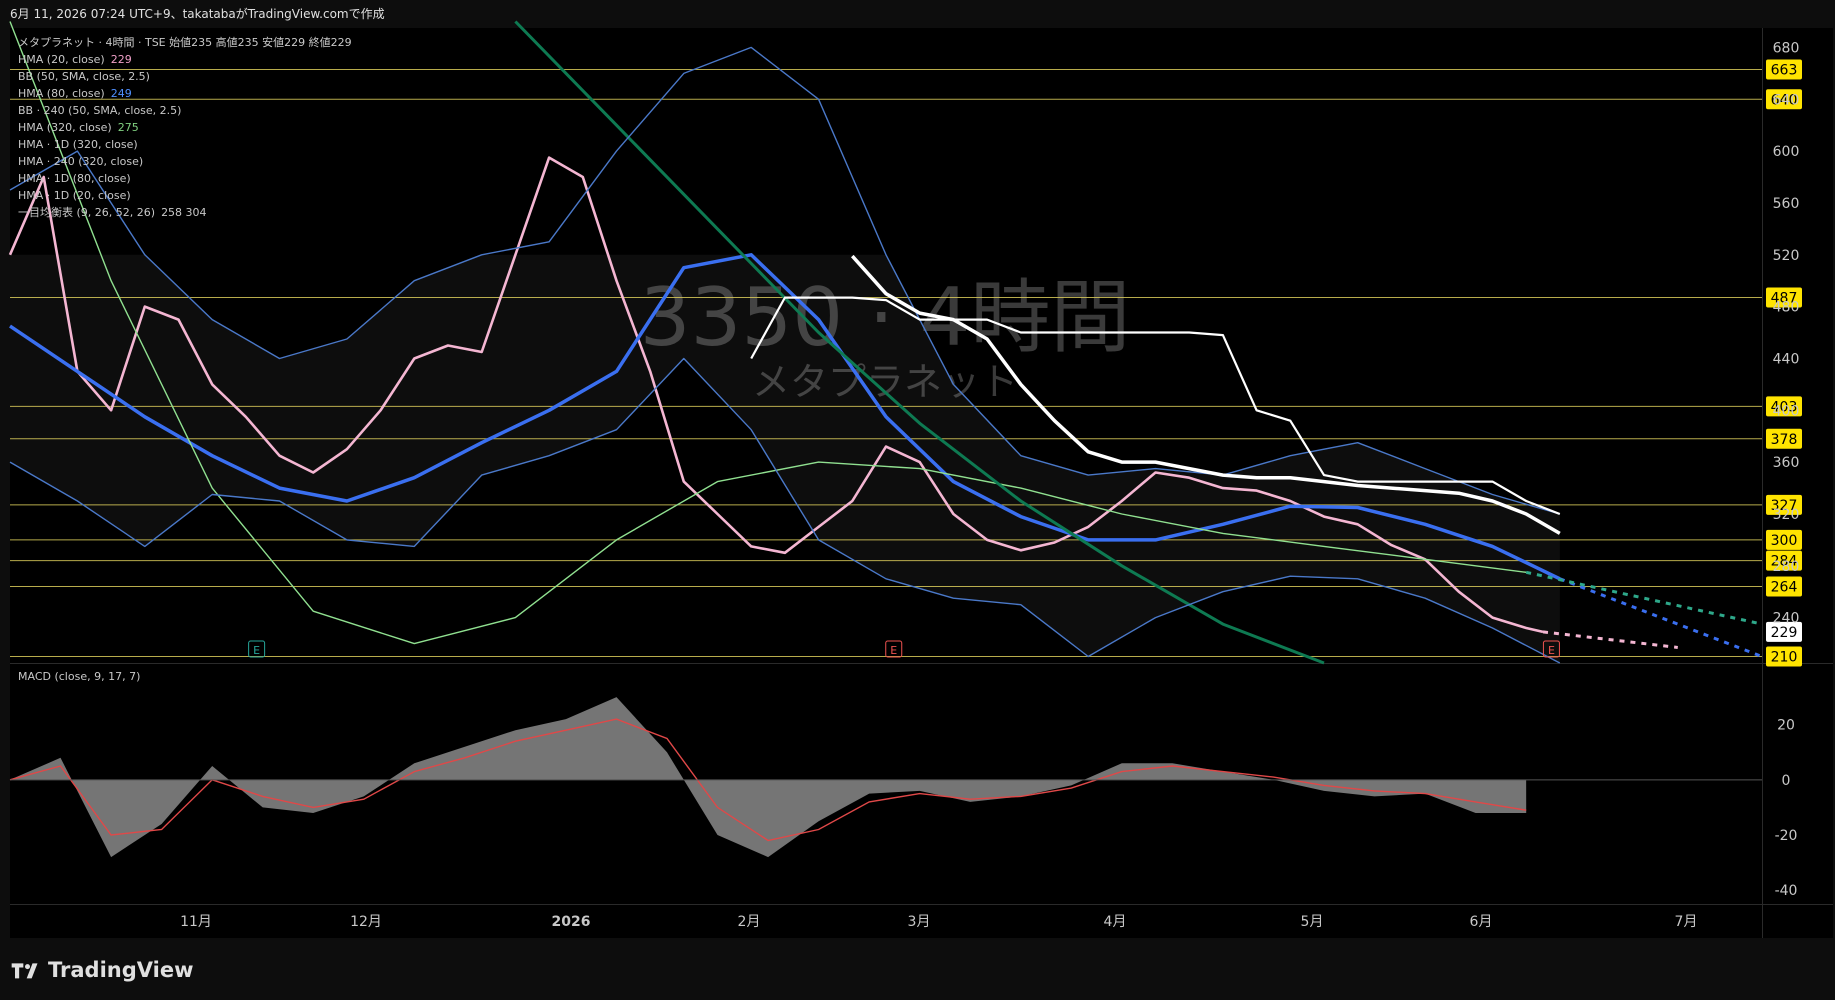 The height and width of the screenshot is (1000, 1835). What do you see at coordinates (1798, 483) in the screenshot?
I see `price-axis` at bounding box center [1798, 483].